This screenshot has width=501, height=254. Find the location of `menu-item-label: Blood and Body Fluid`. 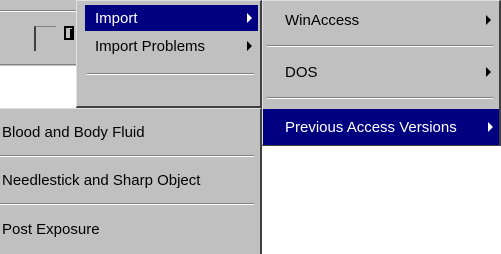

menu-item-label: Blood and Body Fluid is located at coordinates (73, 132).